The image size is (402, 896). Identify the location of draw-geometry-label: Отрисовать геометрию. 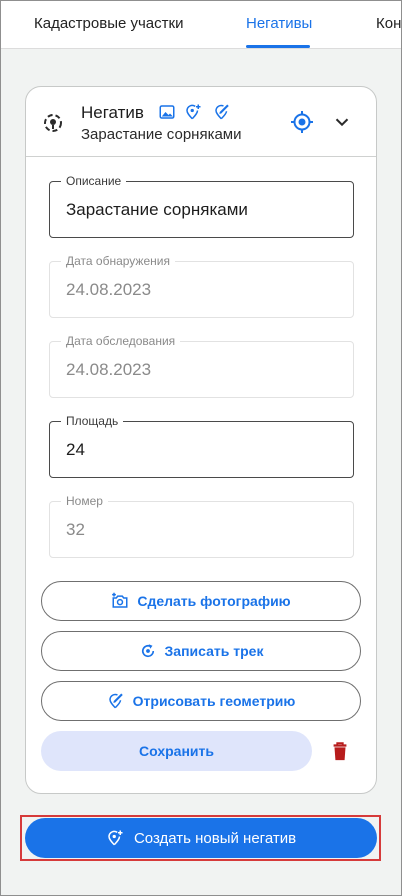
(214, 701).